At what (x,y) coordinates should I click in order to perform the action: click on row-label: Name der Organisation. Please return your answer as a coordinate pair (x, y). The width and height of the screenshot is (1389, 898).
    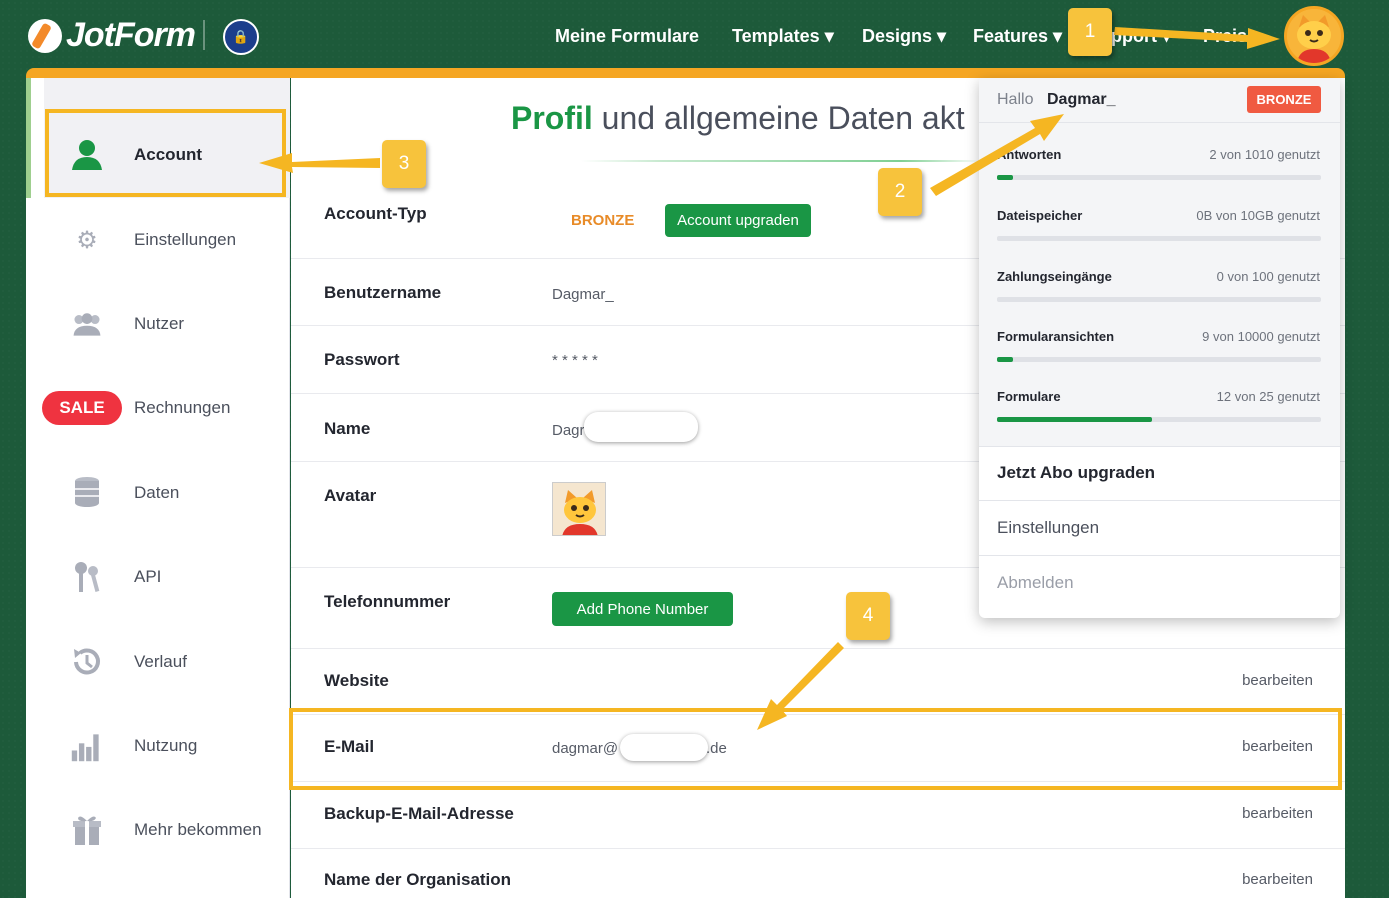
    Looking at the image, I should click on (418, 879).